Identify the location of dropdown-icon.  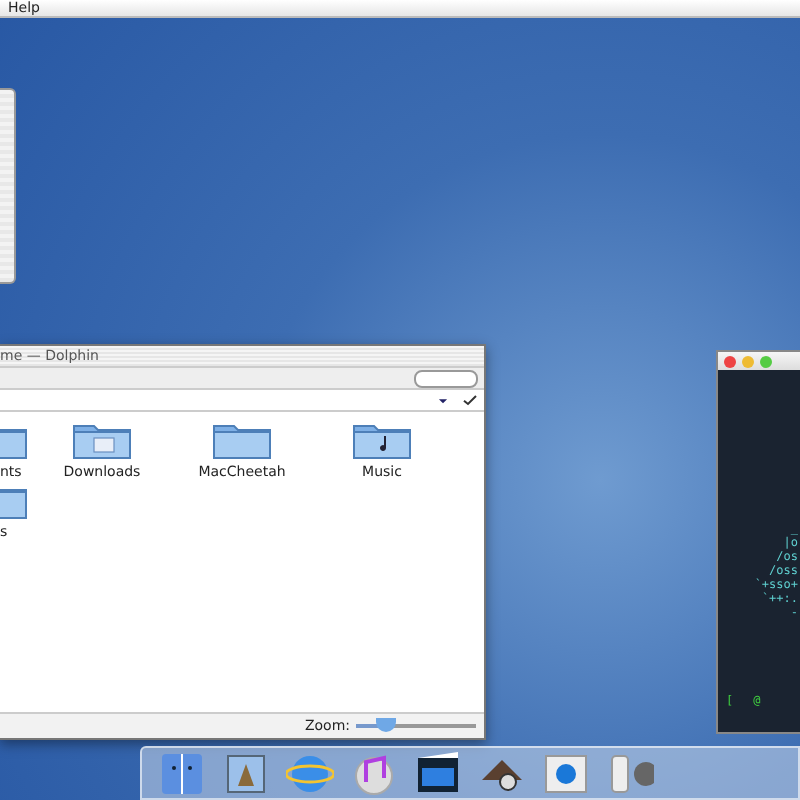
(443, 400).